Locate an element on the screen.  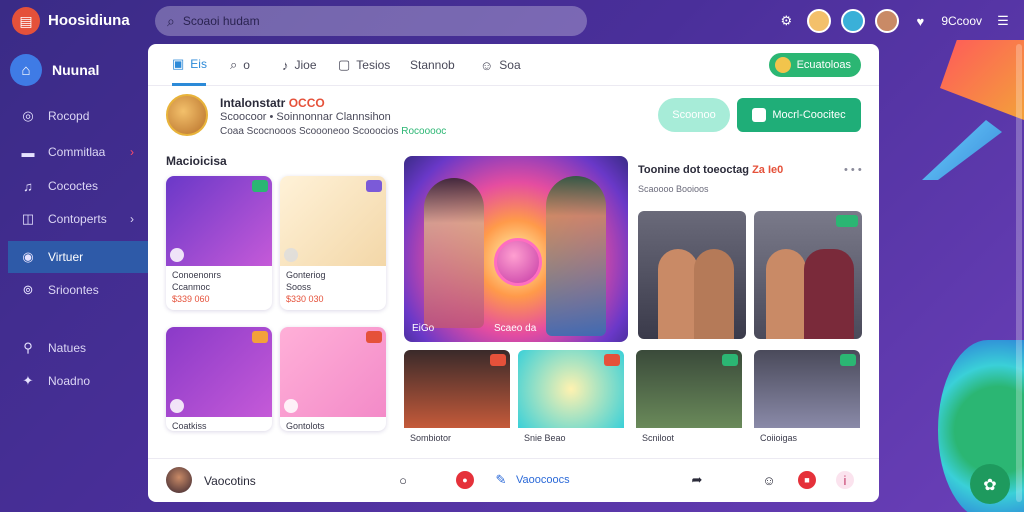
chevron-right-icon: › is located at coordinates (132, 219).